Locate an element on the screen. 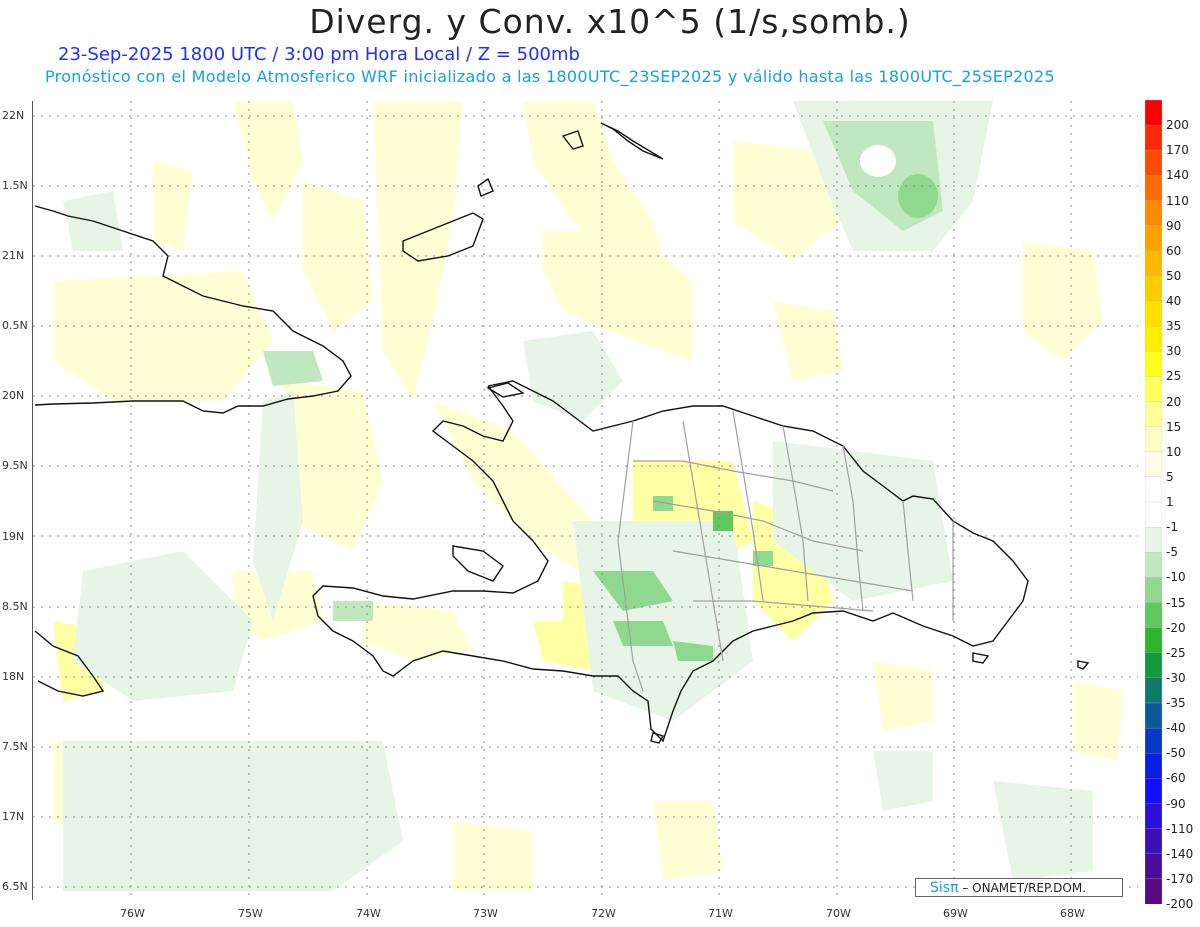 The width and height of the screenshot is (1200, 927). lon-label-71w: 71W is located at coordinates (720, 913).